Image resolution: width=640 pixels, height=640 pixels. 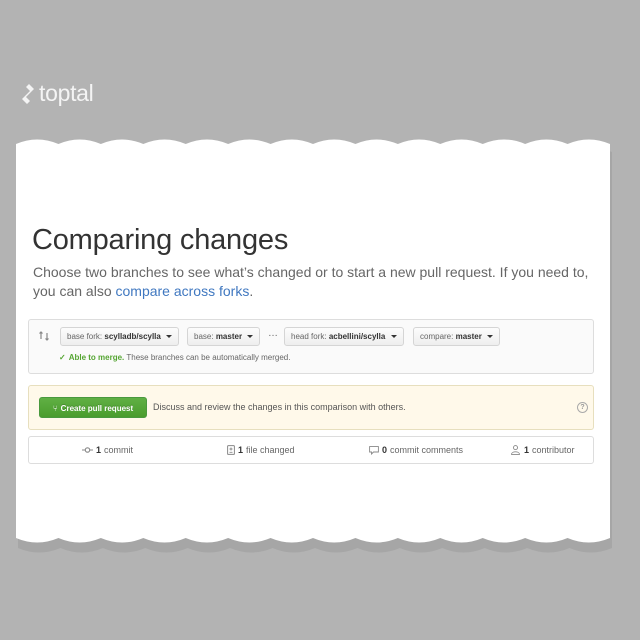 I want to click on commits-stat: 1 commit, so click(x=107, y=450).